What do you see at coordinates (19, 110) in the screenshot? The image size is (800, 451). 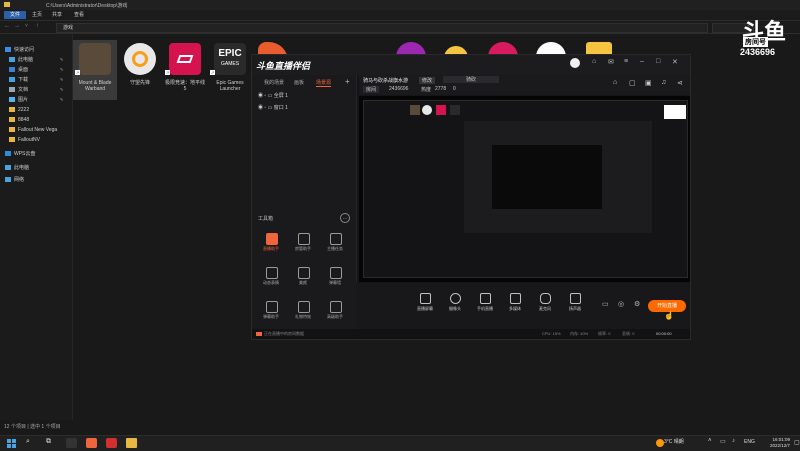 I see `nav-folder-2222: 2222` at bounding box center [19, 110].